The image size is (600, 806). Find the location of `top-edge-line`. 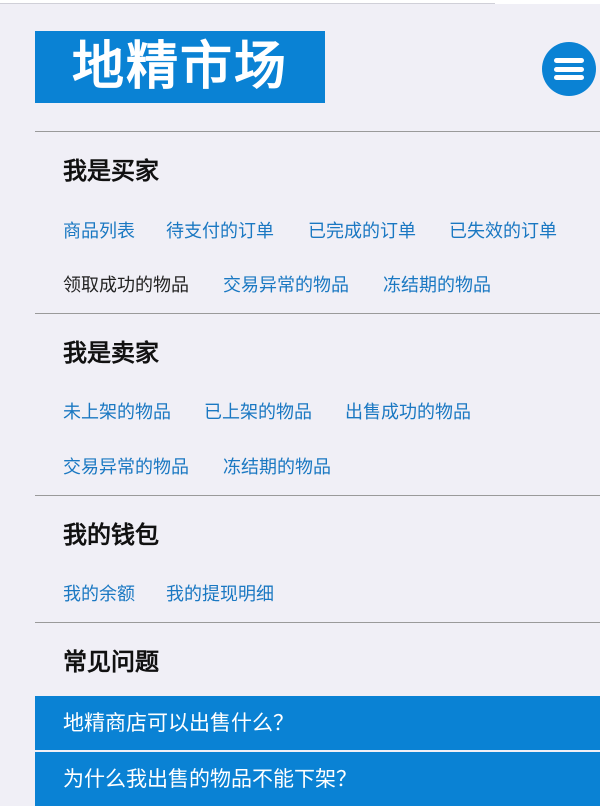

top-edge-line is located at coordinates (300, 2).